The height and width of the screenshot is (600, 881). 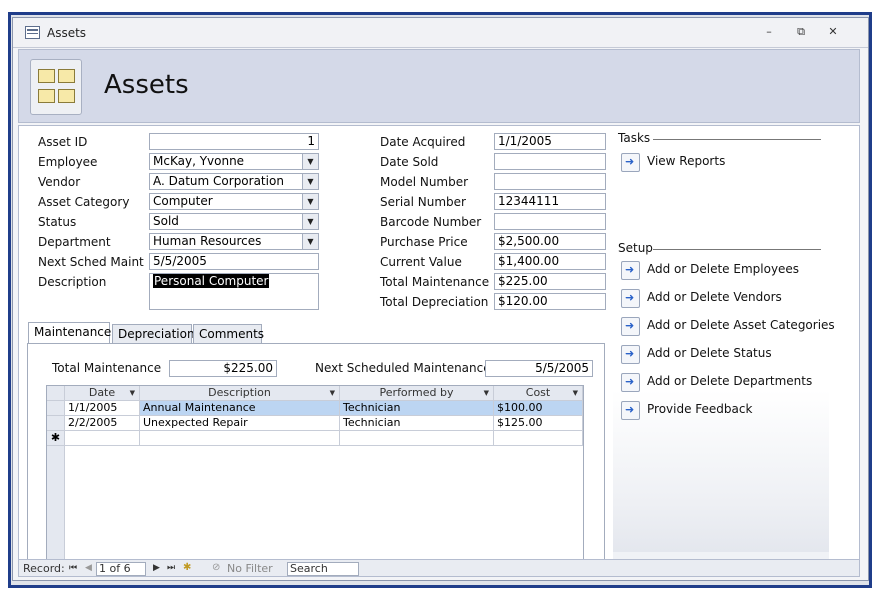 What do you see at coordinates (171, 568) in the screenshot?
I see `last-record-icon: ⏭` at bounding box center [171, 568].